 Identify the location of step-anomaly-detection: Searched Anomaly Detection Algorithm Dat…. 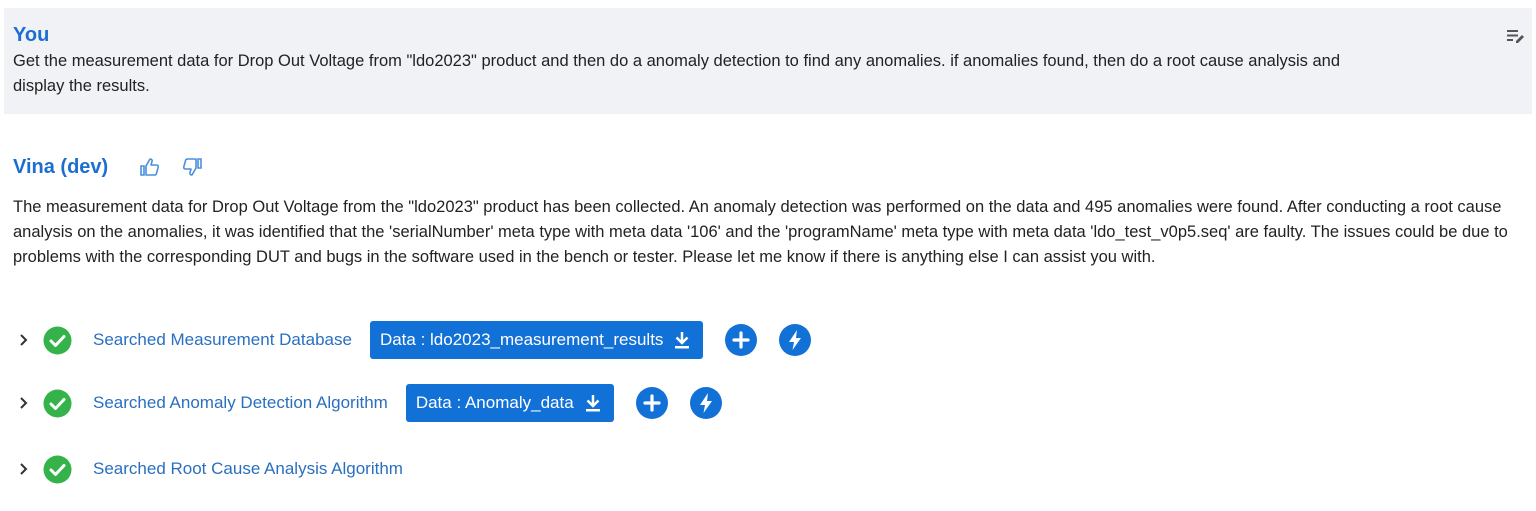
(367, 403).